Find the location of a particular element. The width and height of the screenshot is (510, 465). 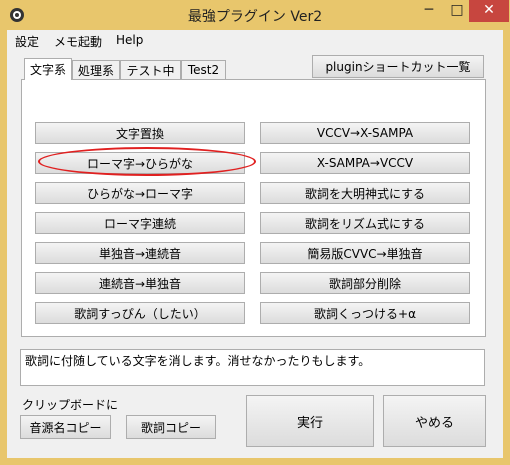

clipboard-label: クリップボードに is located at coordinates (70, 405).